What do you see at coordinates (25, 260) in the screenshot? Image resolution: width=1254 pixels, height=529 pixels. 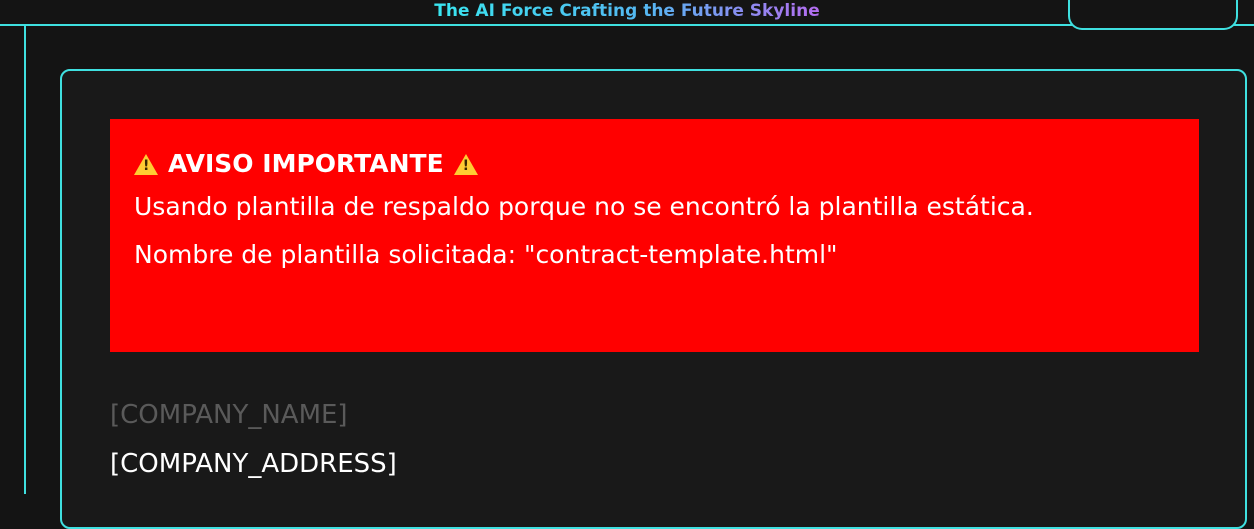 I see `left-rail-divider` at bounding box center [25, 260].